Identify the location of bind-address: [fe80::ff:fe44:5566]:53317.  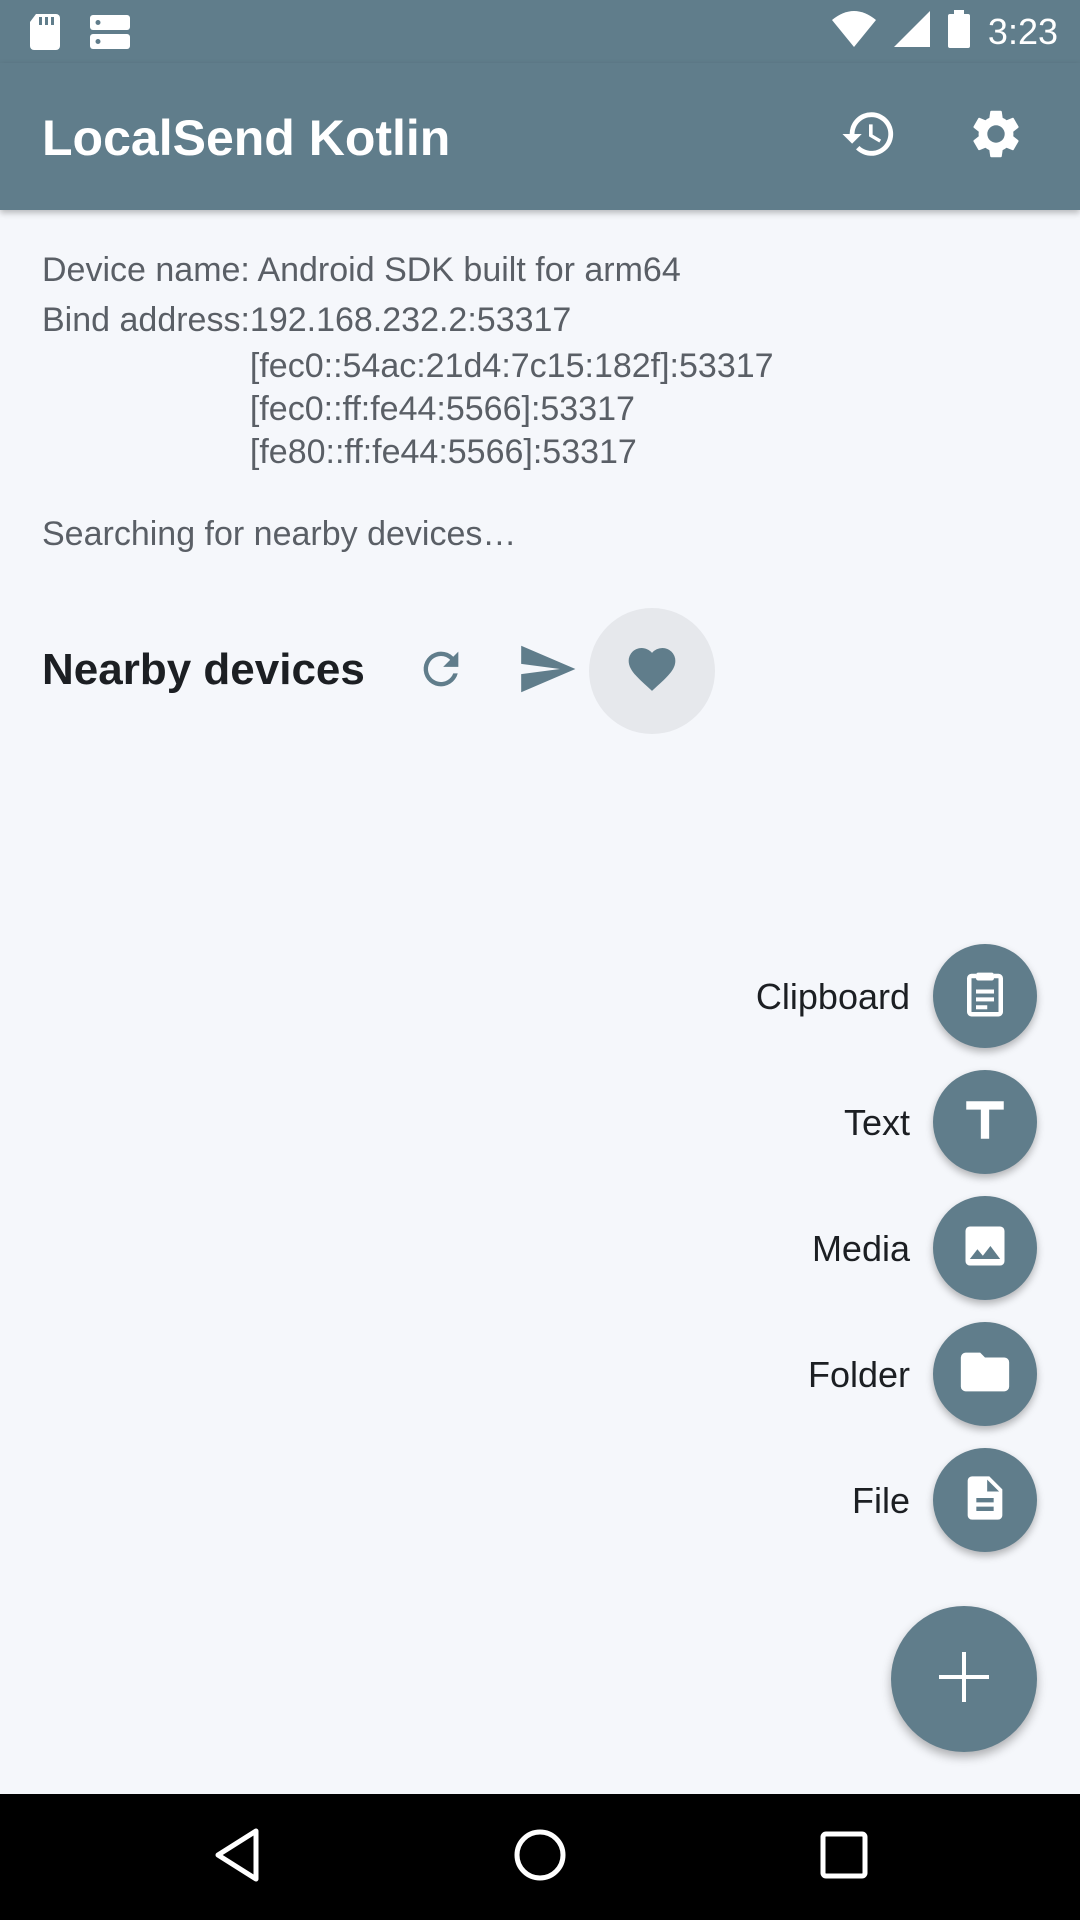
(443, 452).